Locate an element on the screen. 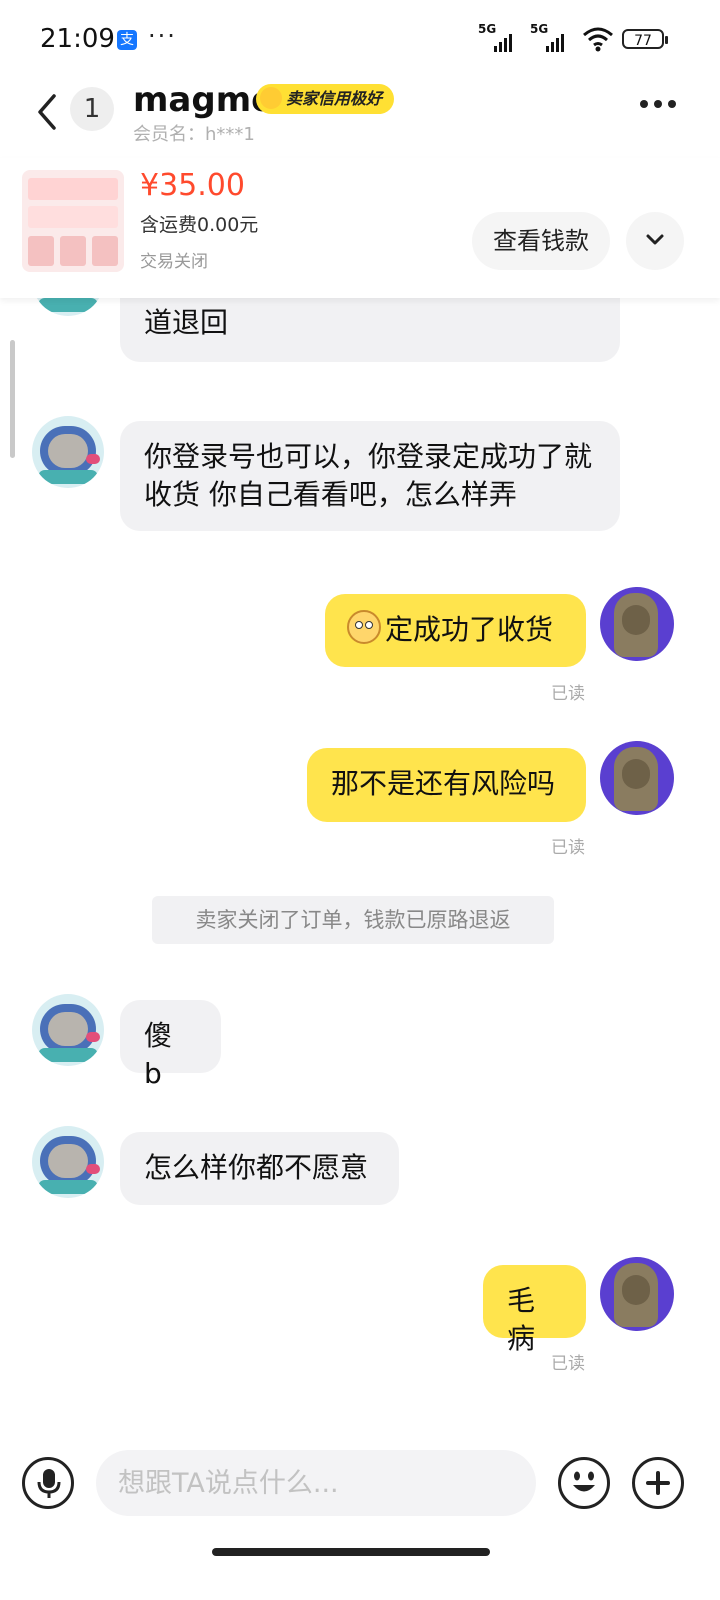 The width and height of the screenshot is (720, 1600). unread-count-badge: 1 is located at coordinates (92, 109).